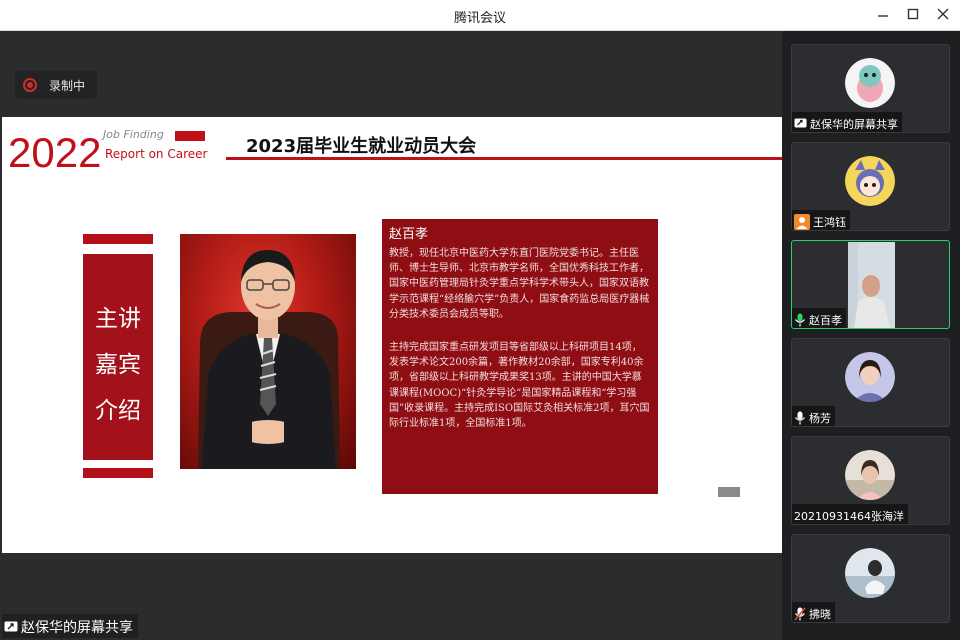 This screenshot has height=640, width=960. Describe the element at coordinates (118, 473) in the screenshot. I see `banner-bottom-bar` at that location.